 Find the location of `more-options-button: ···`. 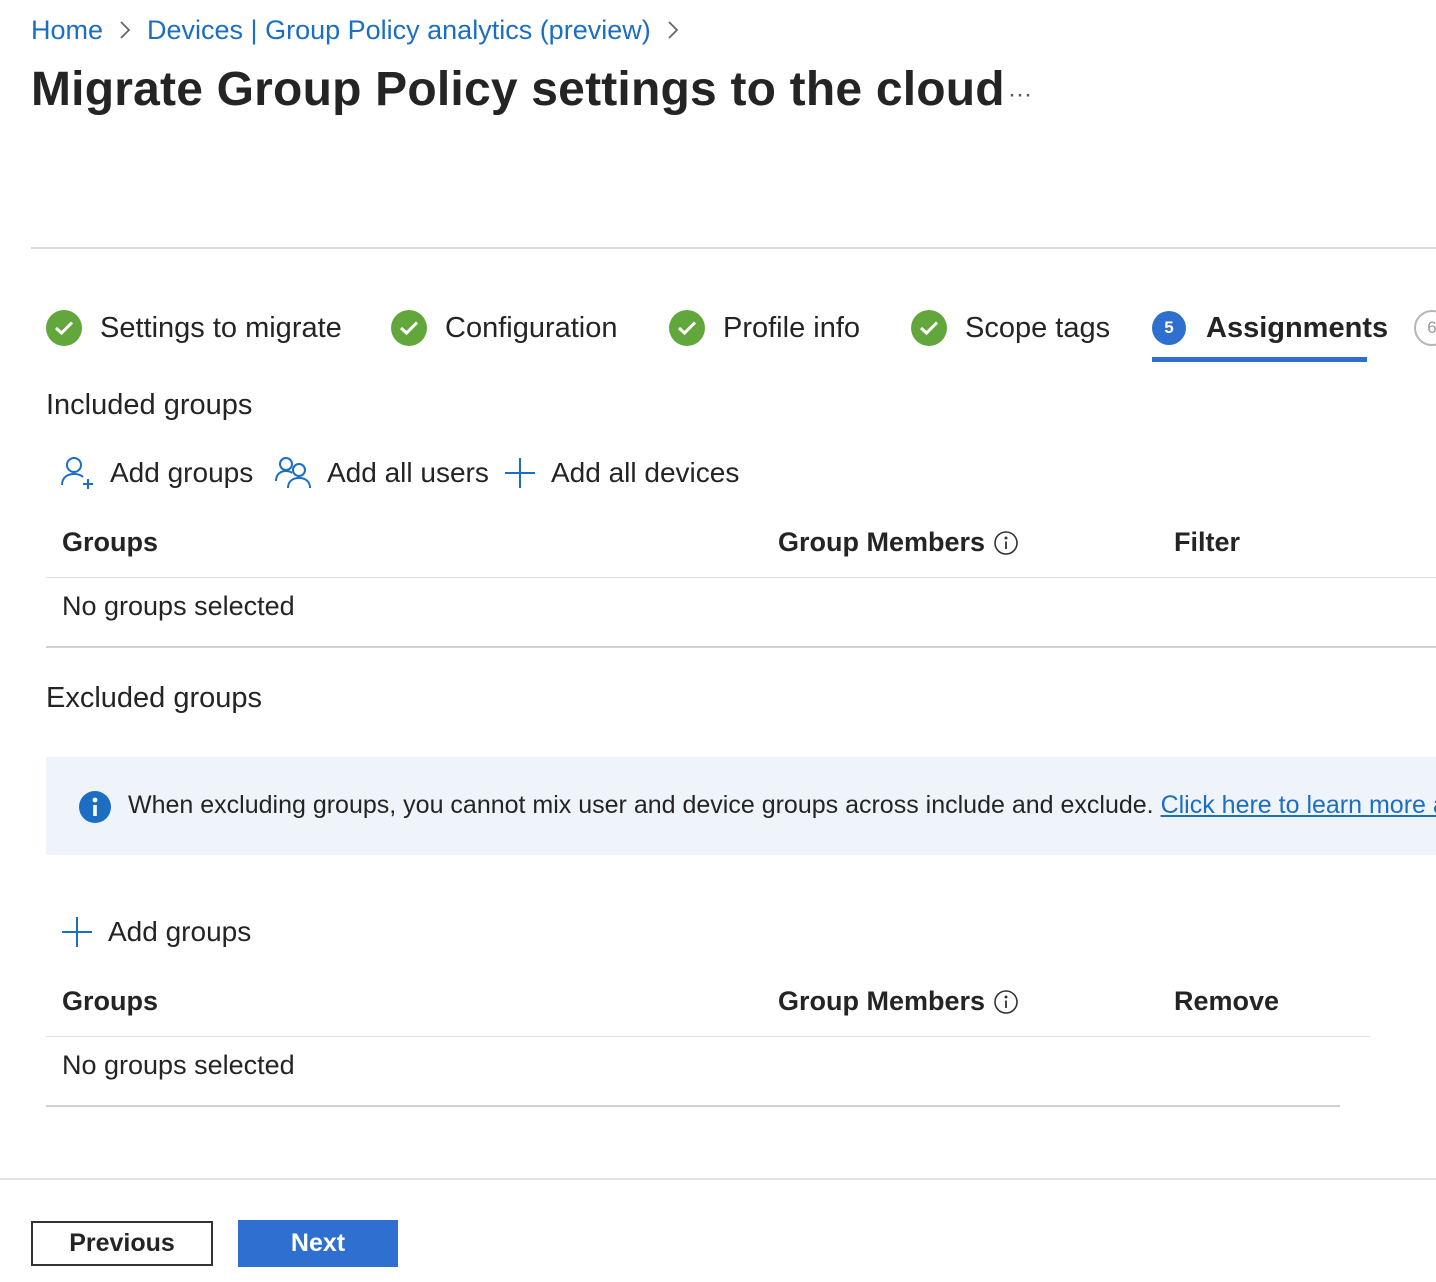

more-options-button: ··· is located at coordinates (1020, 95).